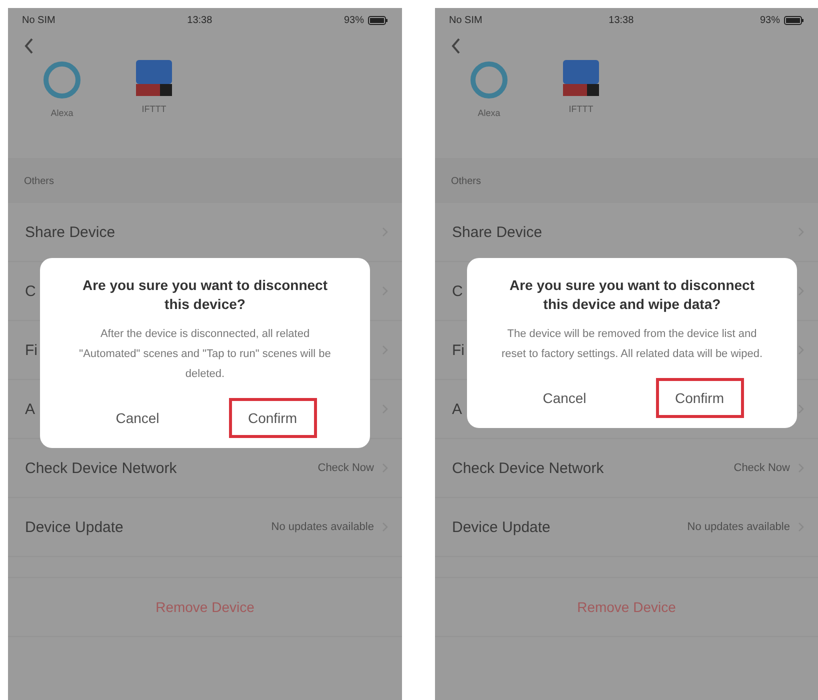 The width and height of the screenshot is (818, 700). Describe the element at coordinates (205, 354) in the screenshot. I see `dialog-message: After the device is disconnected, all related "Automated" scenes and "Tap to run" scenes will be deleted.` at that location.